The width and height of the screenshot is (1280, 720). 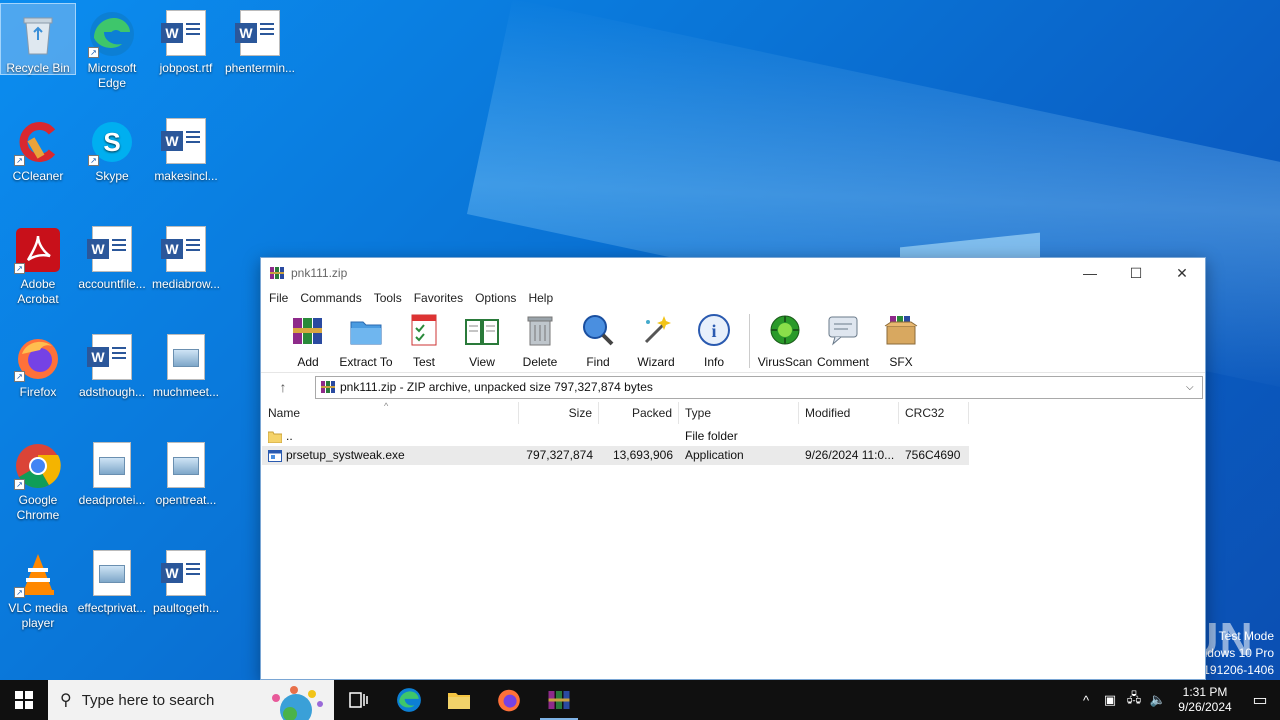 What do you see at coordinates (1158, 700) in the screenshot?
I see `volume-icon: 🔈` at bounding box center [1158, 700].